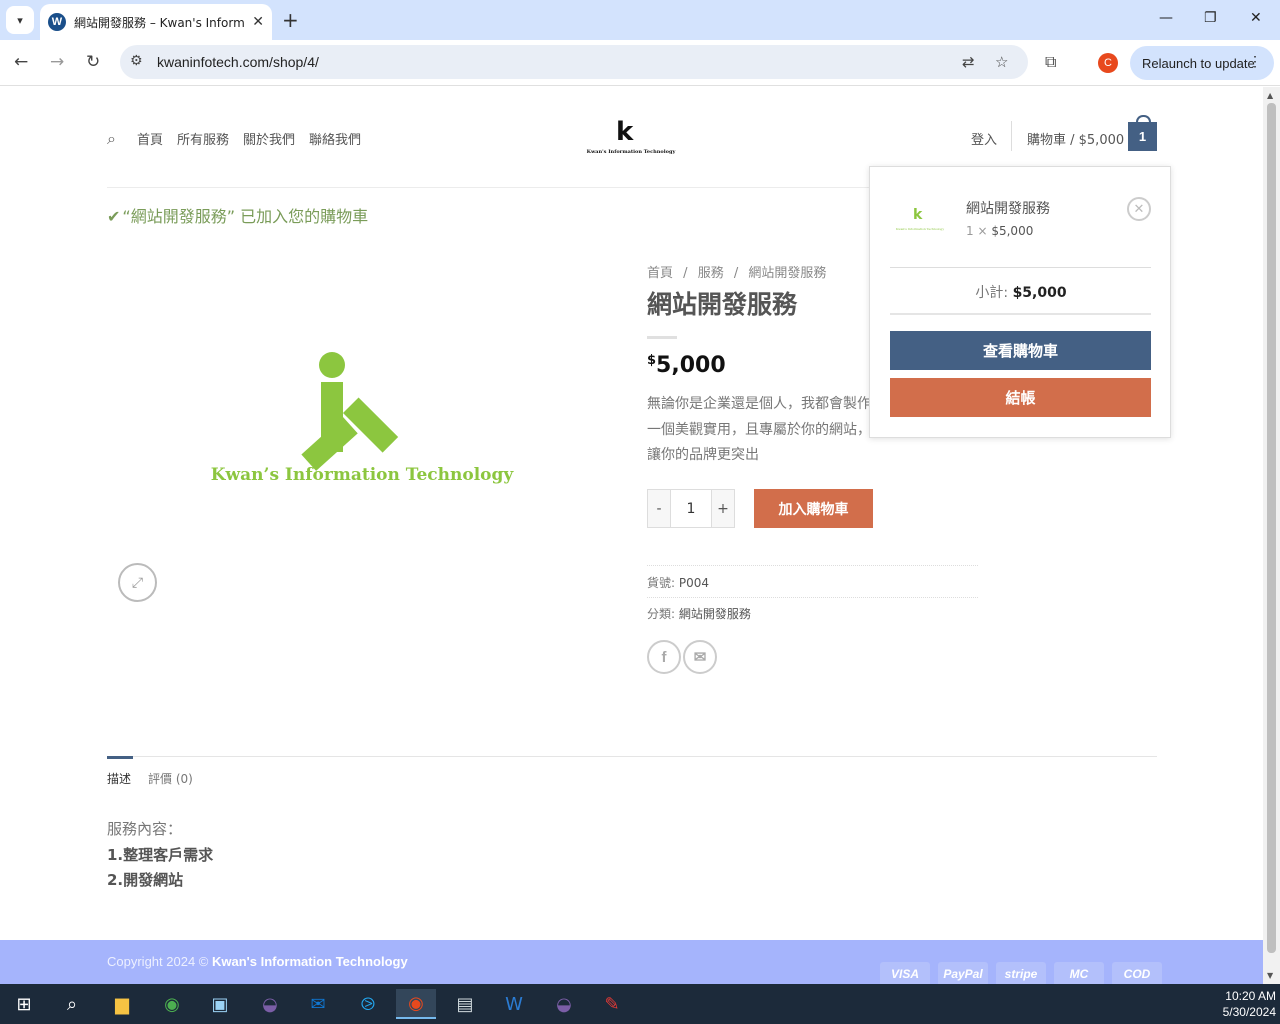 The height and width of the screenshot is (1024, 1280). I want to click on active-tab-indicator, so click(120, 757).